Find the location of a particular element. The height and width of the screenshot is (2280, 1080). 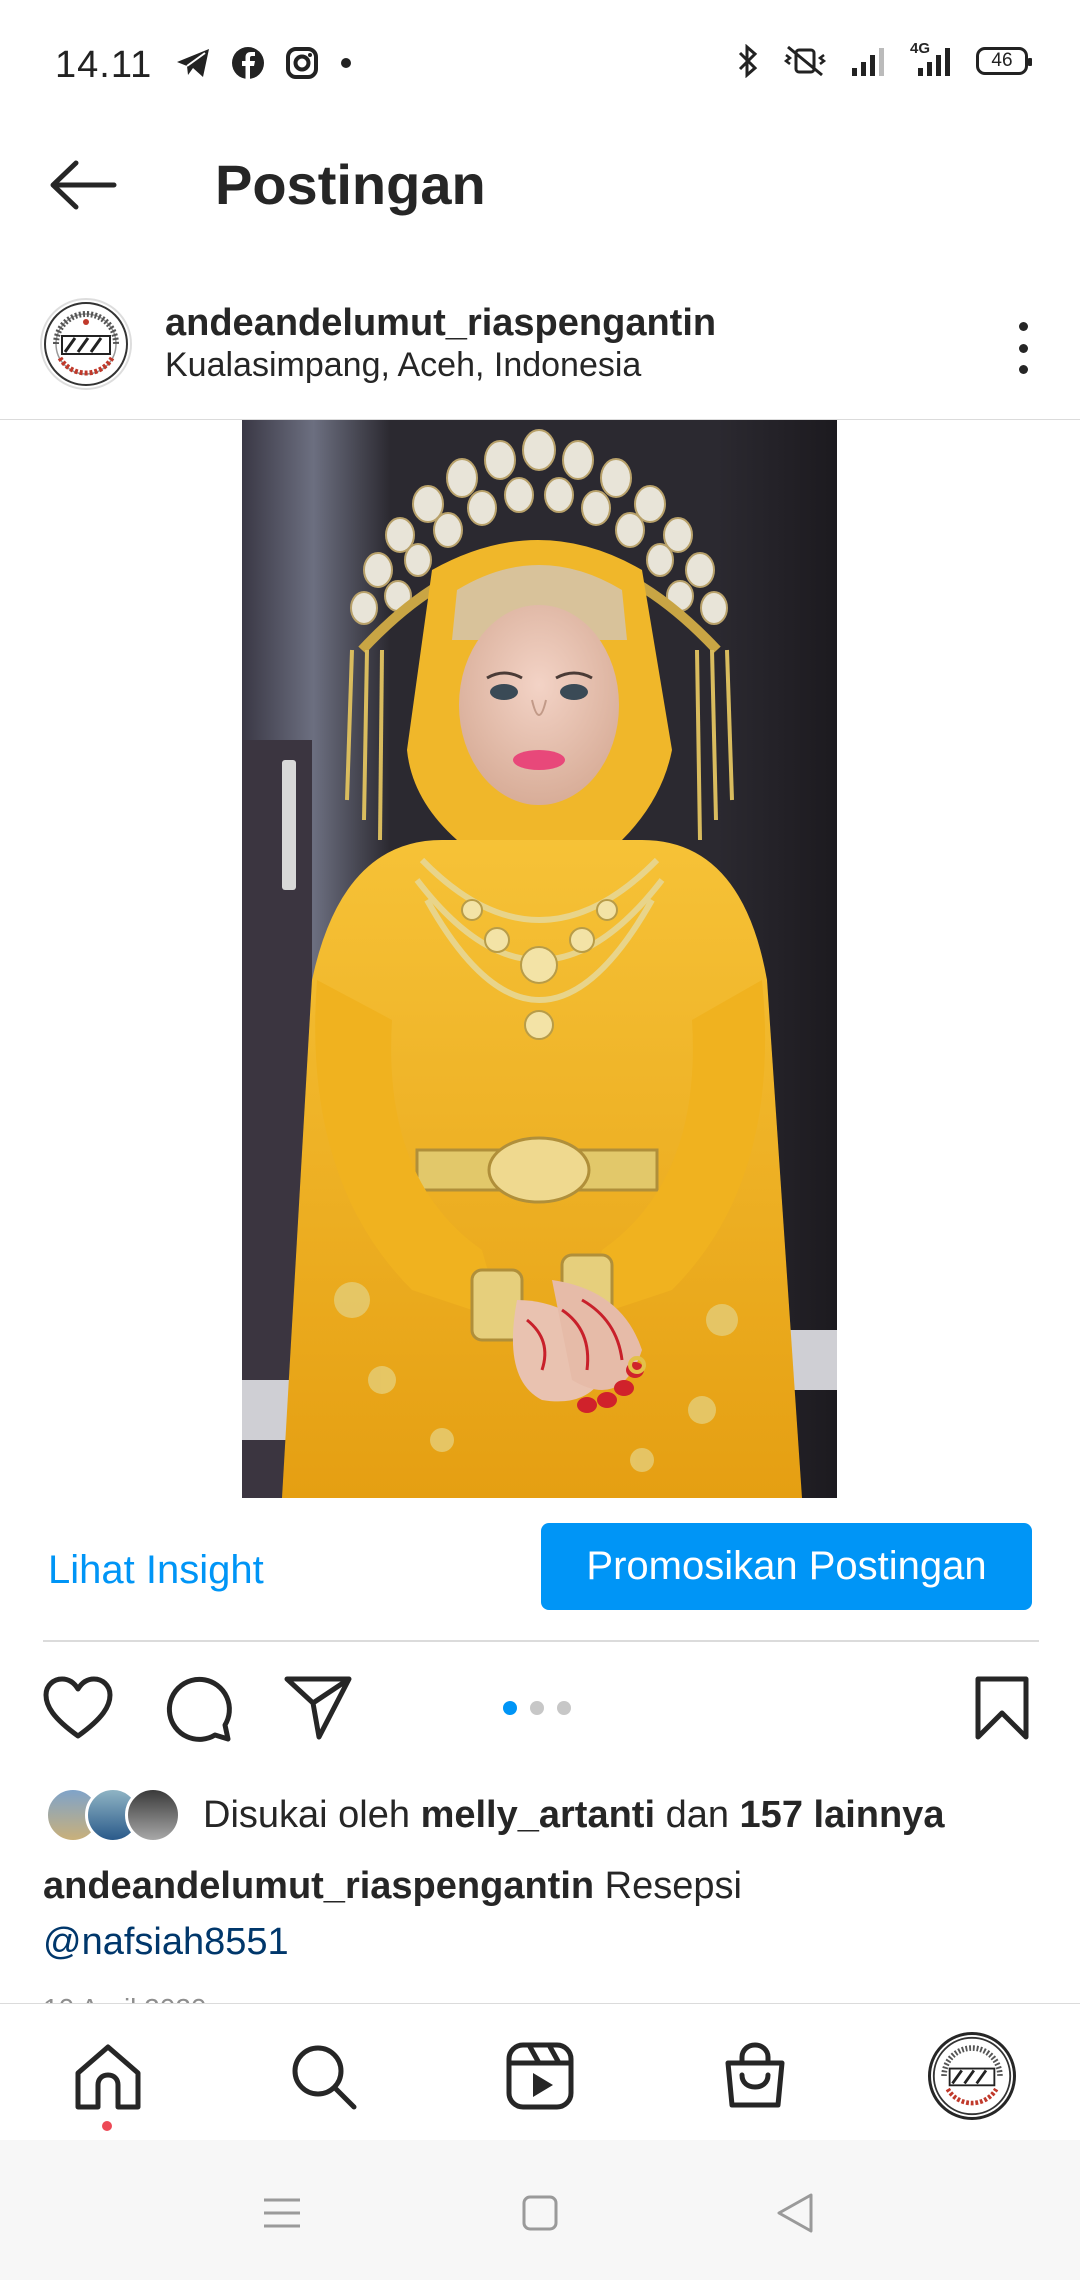

caption-username: andeandelumut_riaspengantin is located at coordinates (318, 1886).